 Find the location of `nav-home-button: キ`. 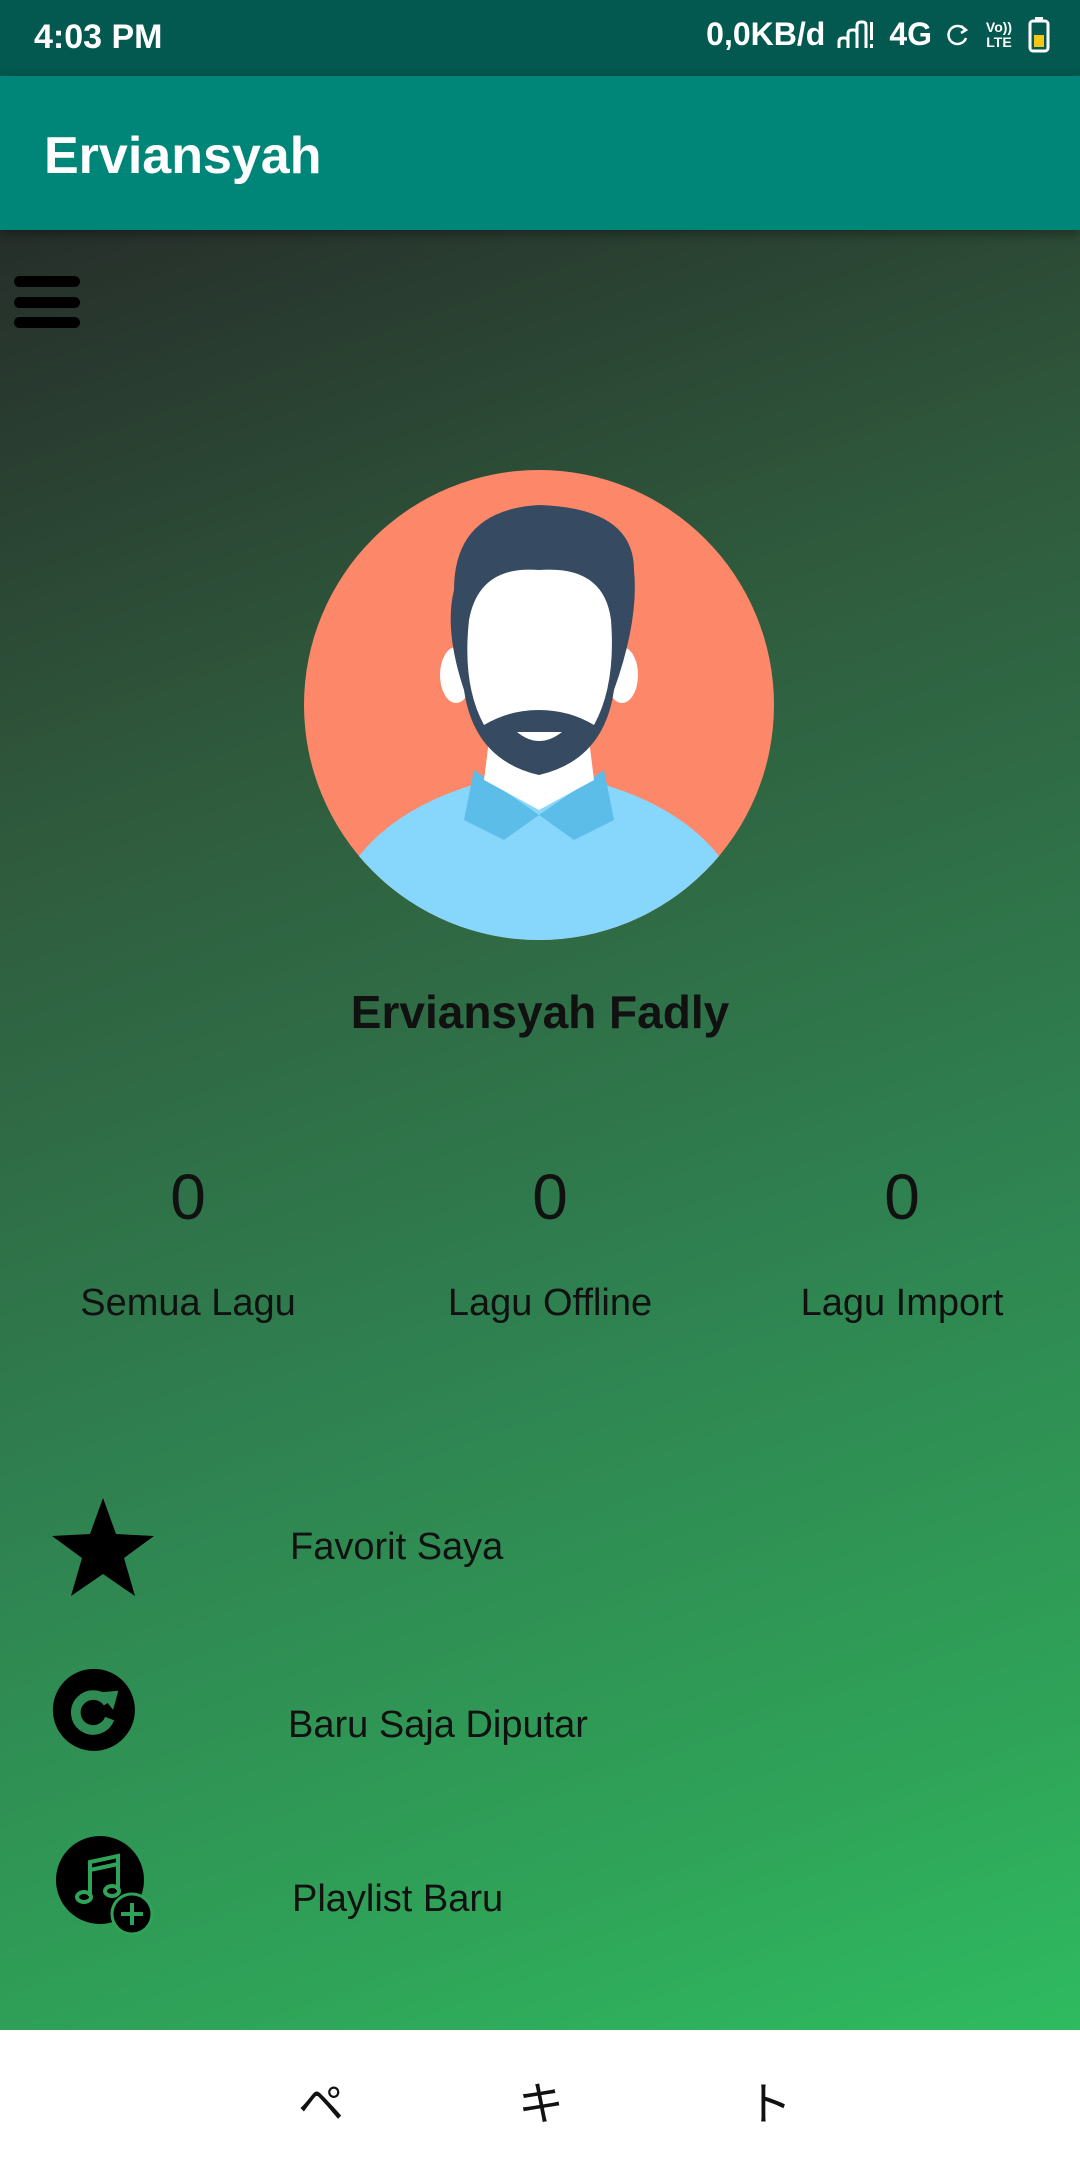

nav-home-button: キ is located at coordinates (541, 2101).